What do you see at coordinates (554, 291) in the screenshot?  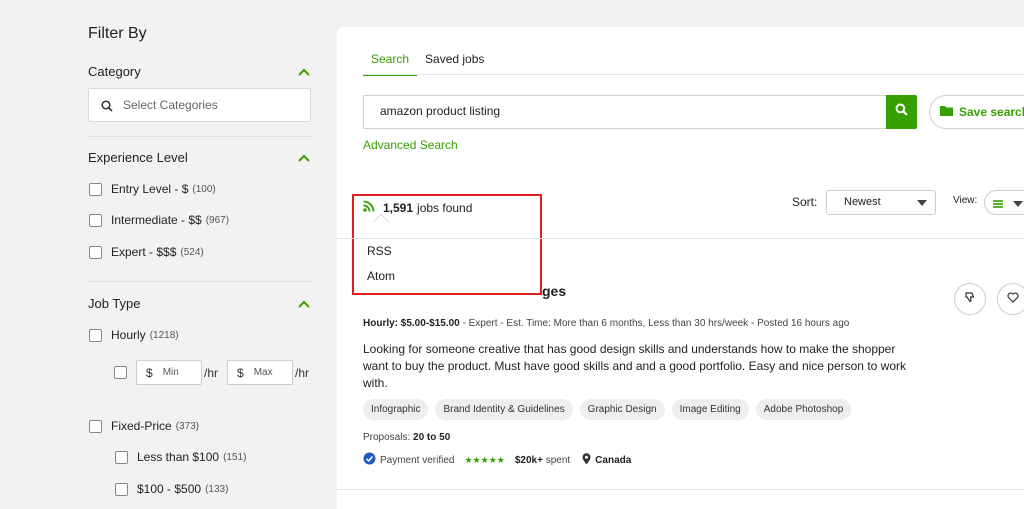 I see `job-title: ges` at bounding box center [554, 291].